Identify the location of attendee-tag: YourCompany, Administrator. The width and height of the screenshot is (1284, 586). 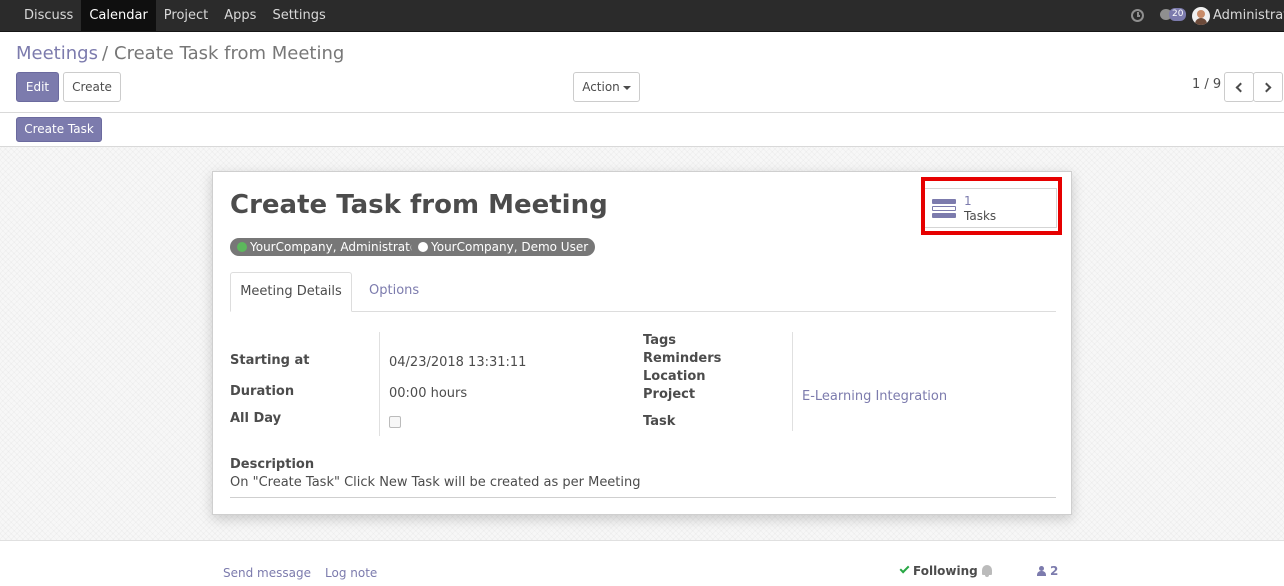
(330, 247).